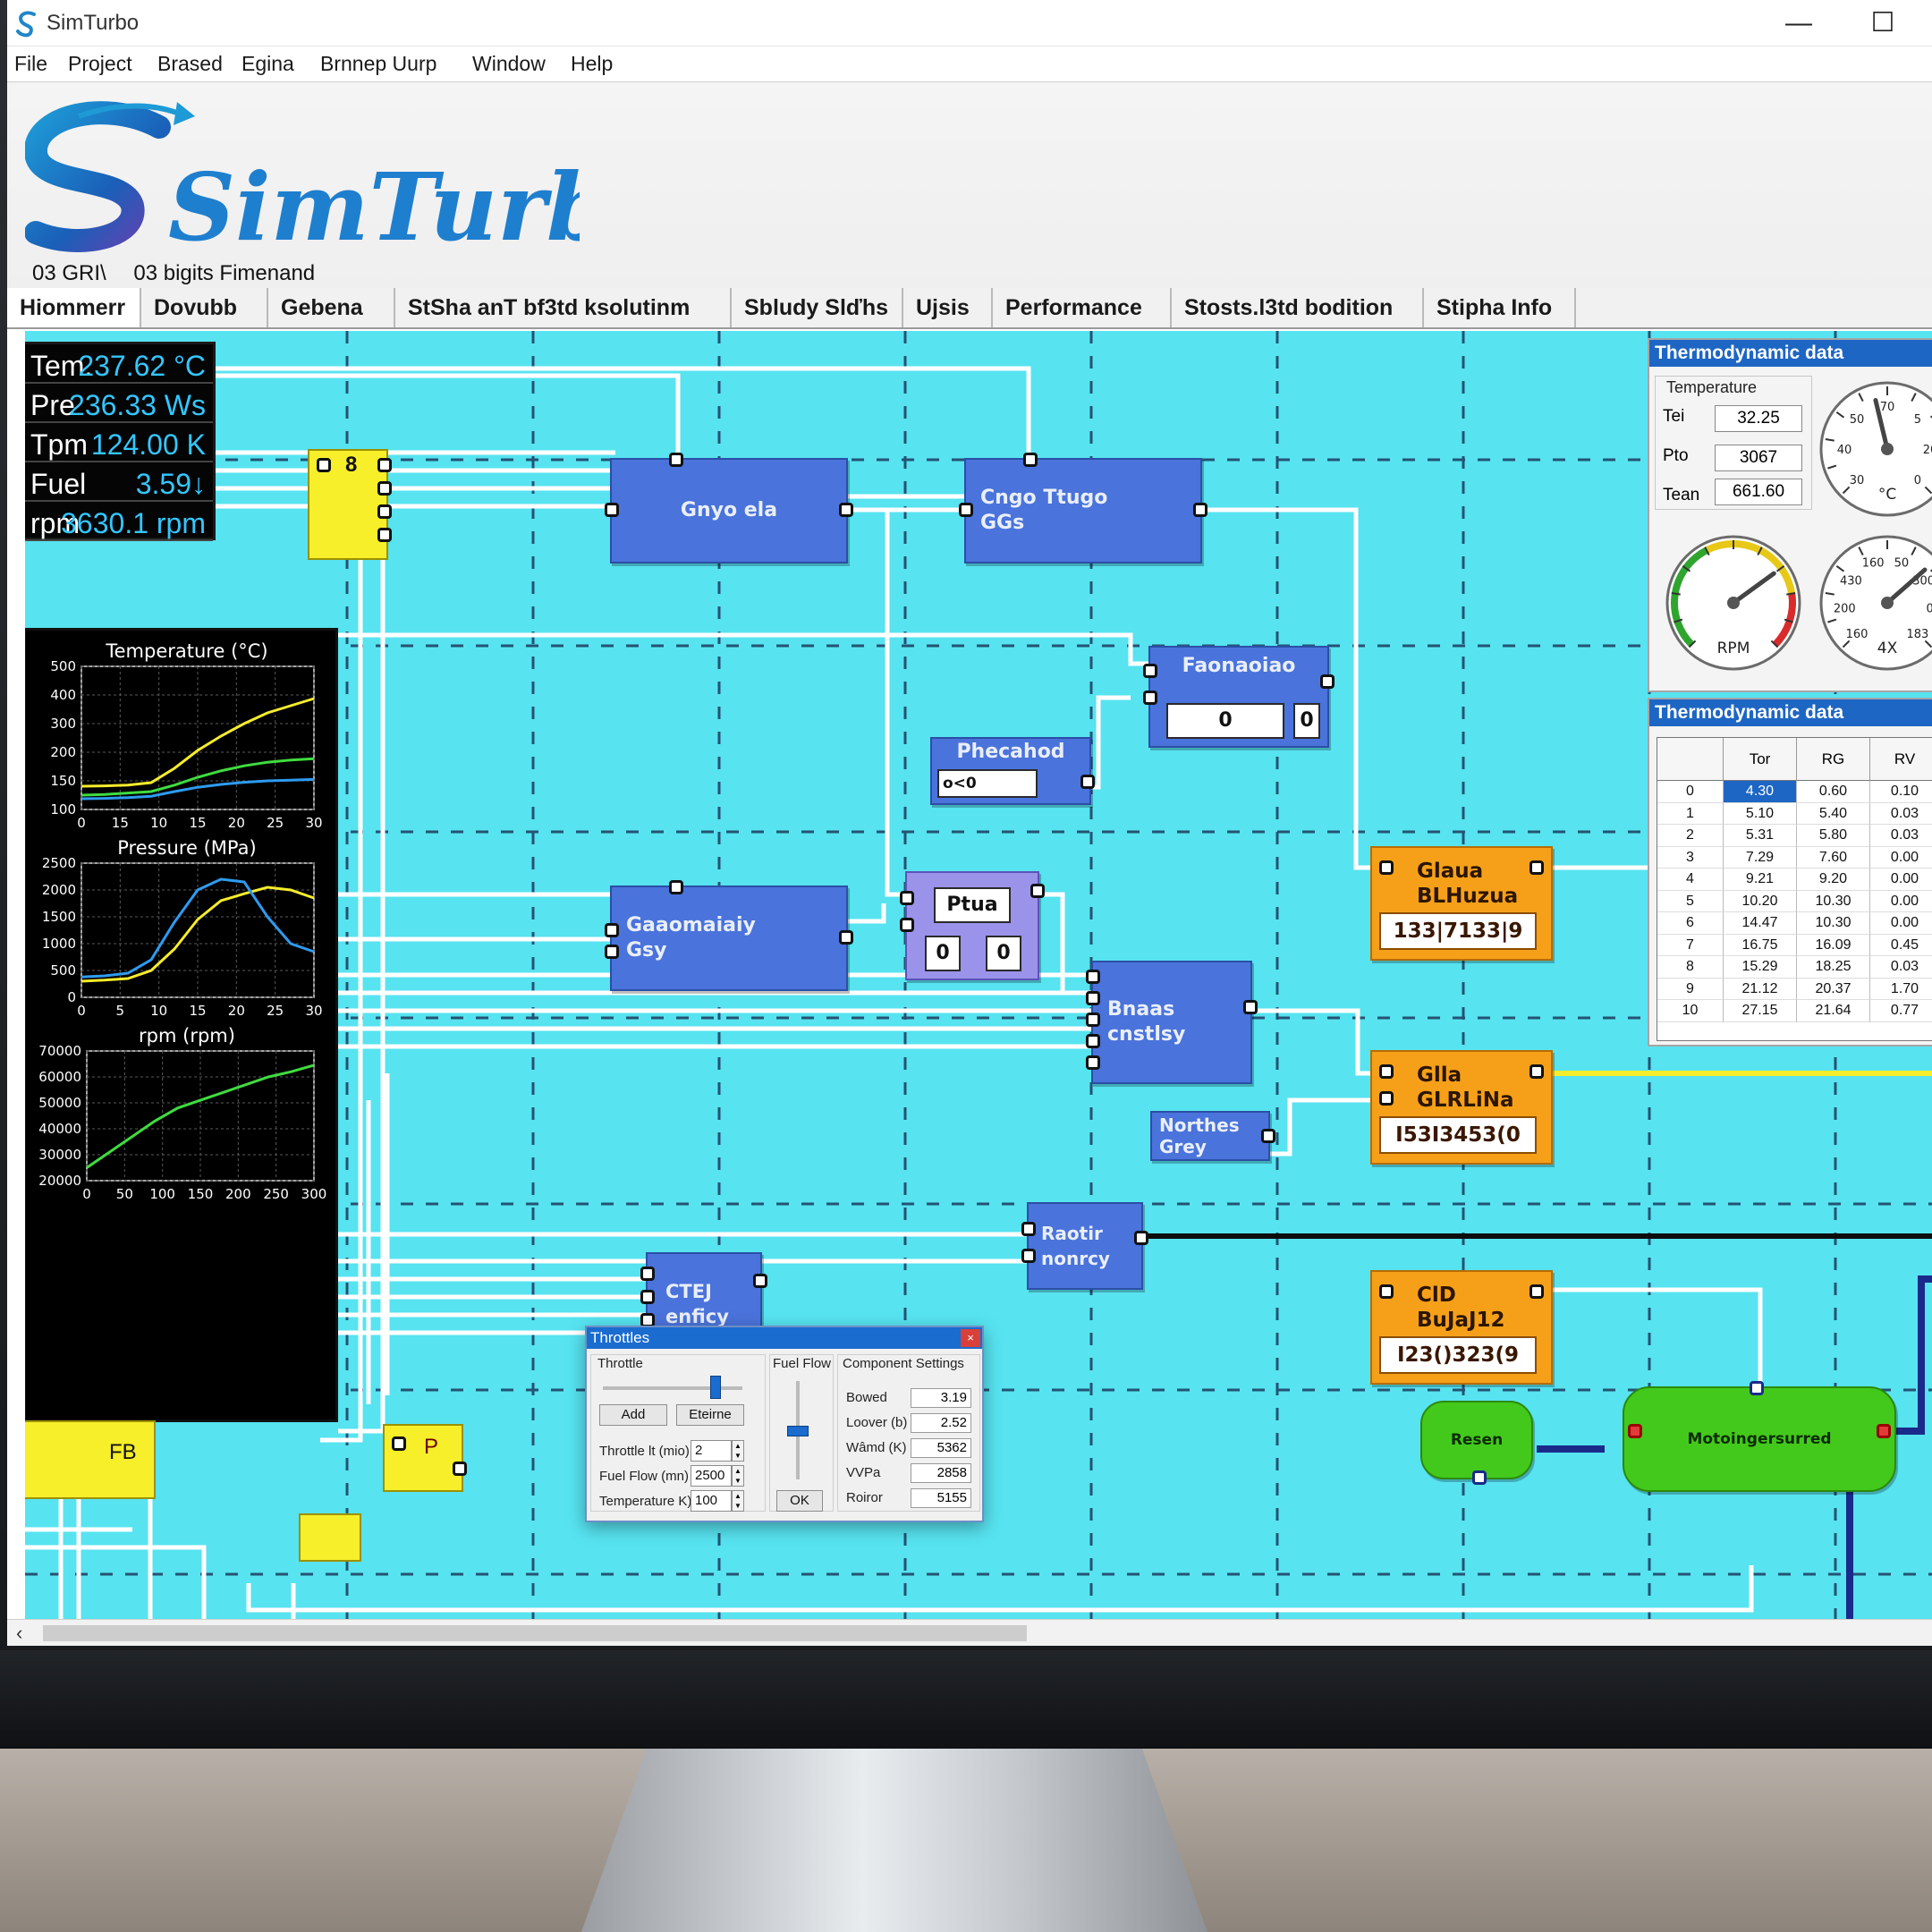 This screenshot has height=1932, width=1932. What do you see at coordinates (817, 307) in the screenshot?
I see `tab-sbludy: Sbludy Slďhs` at bounding box center [817, 307].